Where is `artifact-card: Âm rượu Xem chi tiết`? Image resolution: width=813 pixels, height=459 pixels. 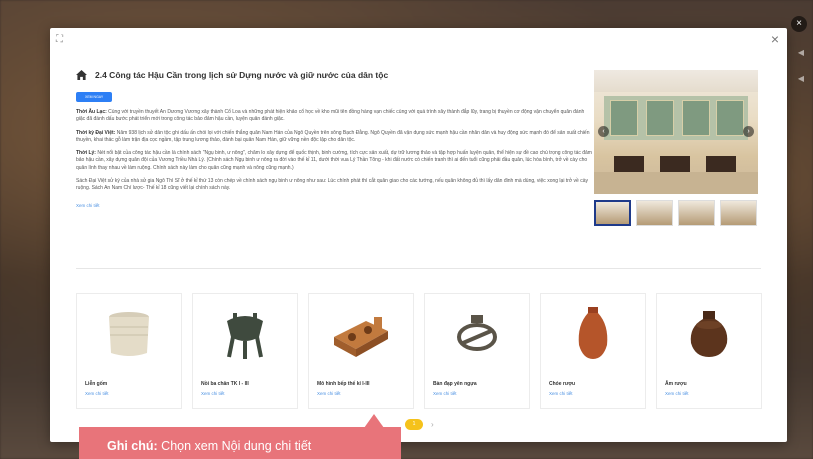 artifact-card: Âm rượu Xem chi tiết is located at coordinates (709, 351).